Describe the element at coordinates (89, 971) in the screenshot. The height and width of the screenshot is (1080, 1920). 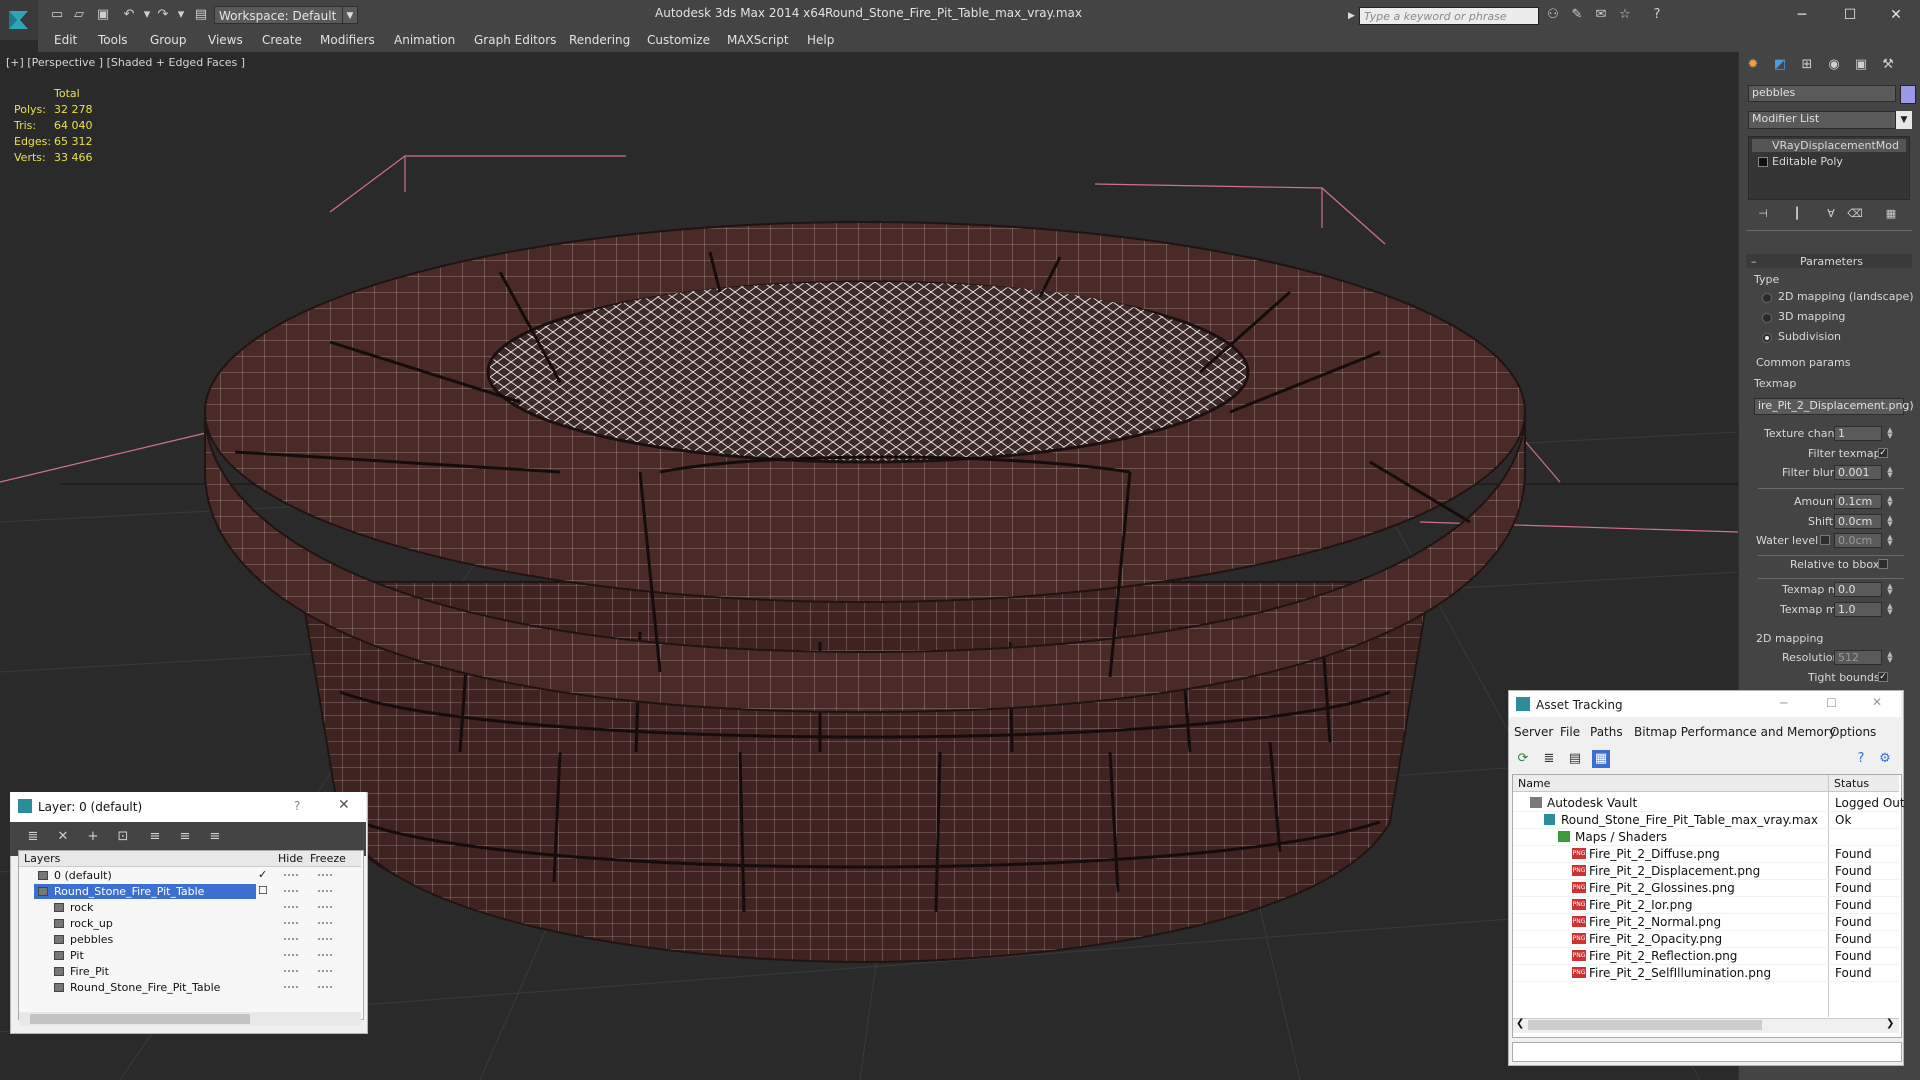
I see `layer-row-name: Fire_Pit` at that location.